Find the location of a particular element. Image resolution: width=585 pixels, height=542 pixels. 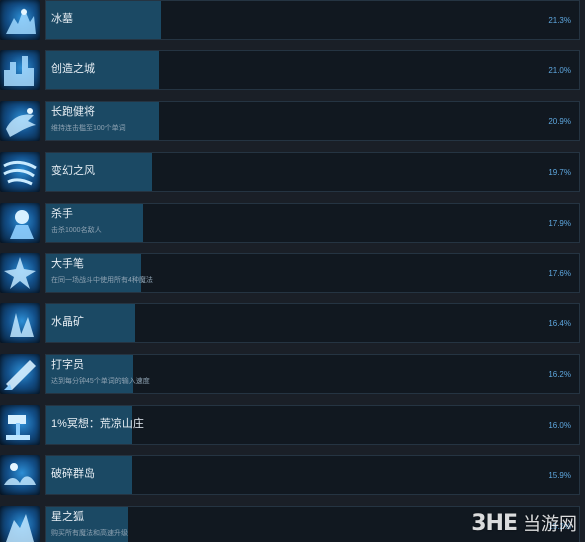

star-fox-icon is located at coordinates (20, 524).